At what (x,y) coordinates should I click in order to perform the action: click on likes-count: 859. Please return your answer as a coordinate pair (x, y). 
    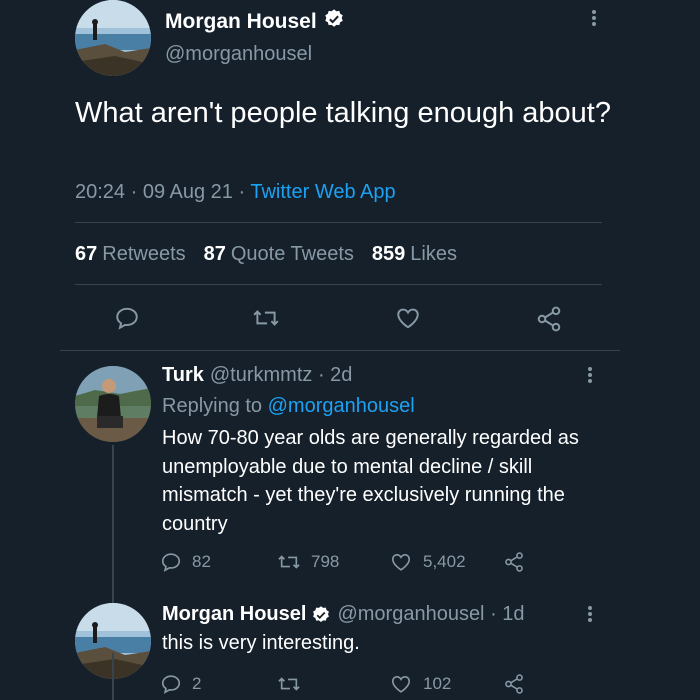
    Looking at the image, I should click on (388, 254).